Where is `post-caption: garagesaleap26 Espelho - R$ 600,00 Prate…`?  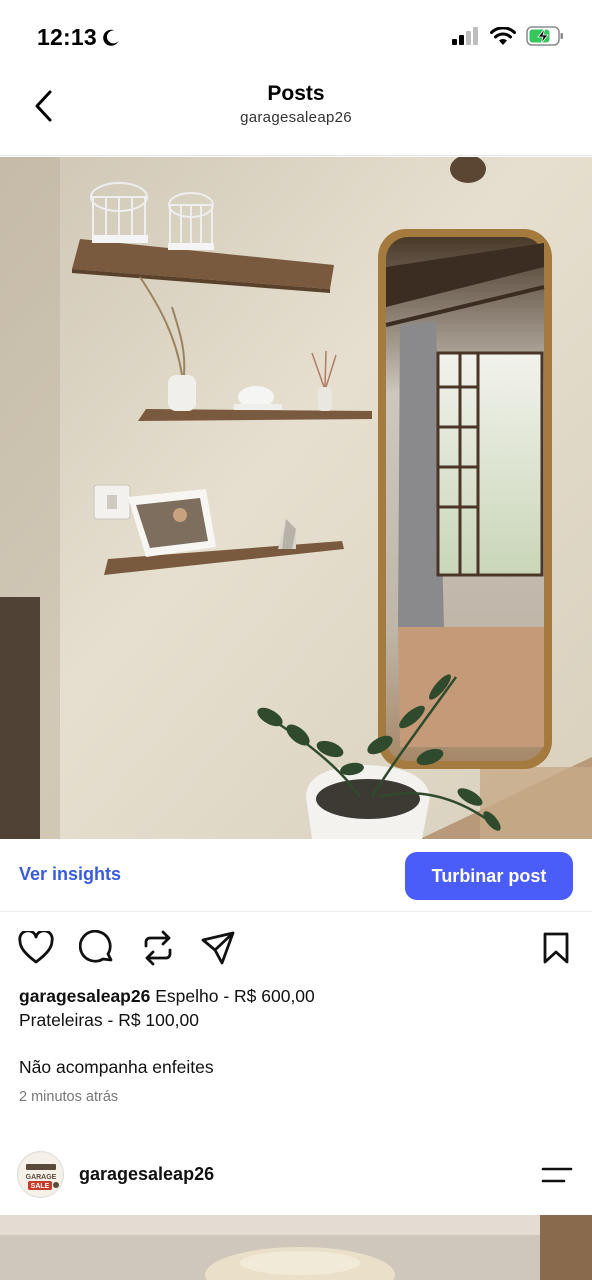
post-caption: garagesaleap26 Espelho - R$ 600,00 Prate… is located at coordinates (299, 1008).